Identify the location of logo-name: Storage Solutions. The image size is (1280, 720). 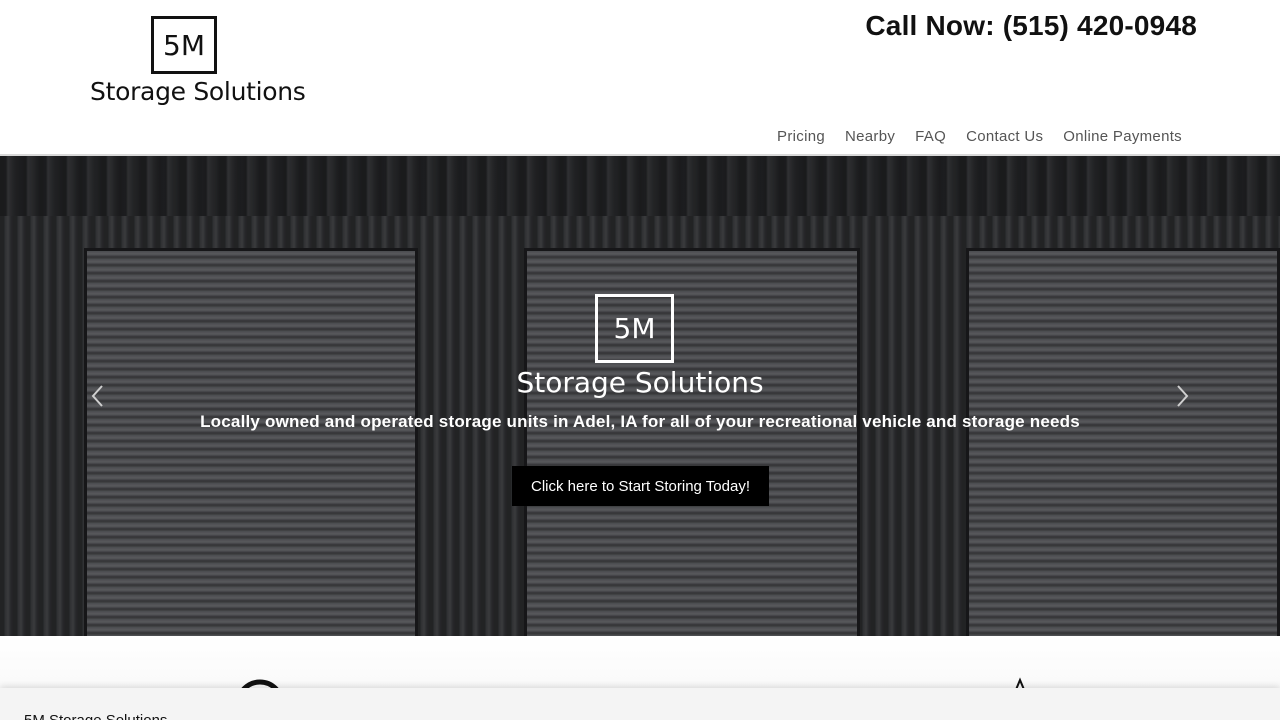
(198, 91).